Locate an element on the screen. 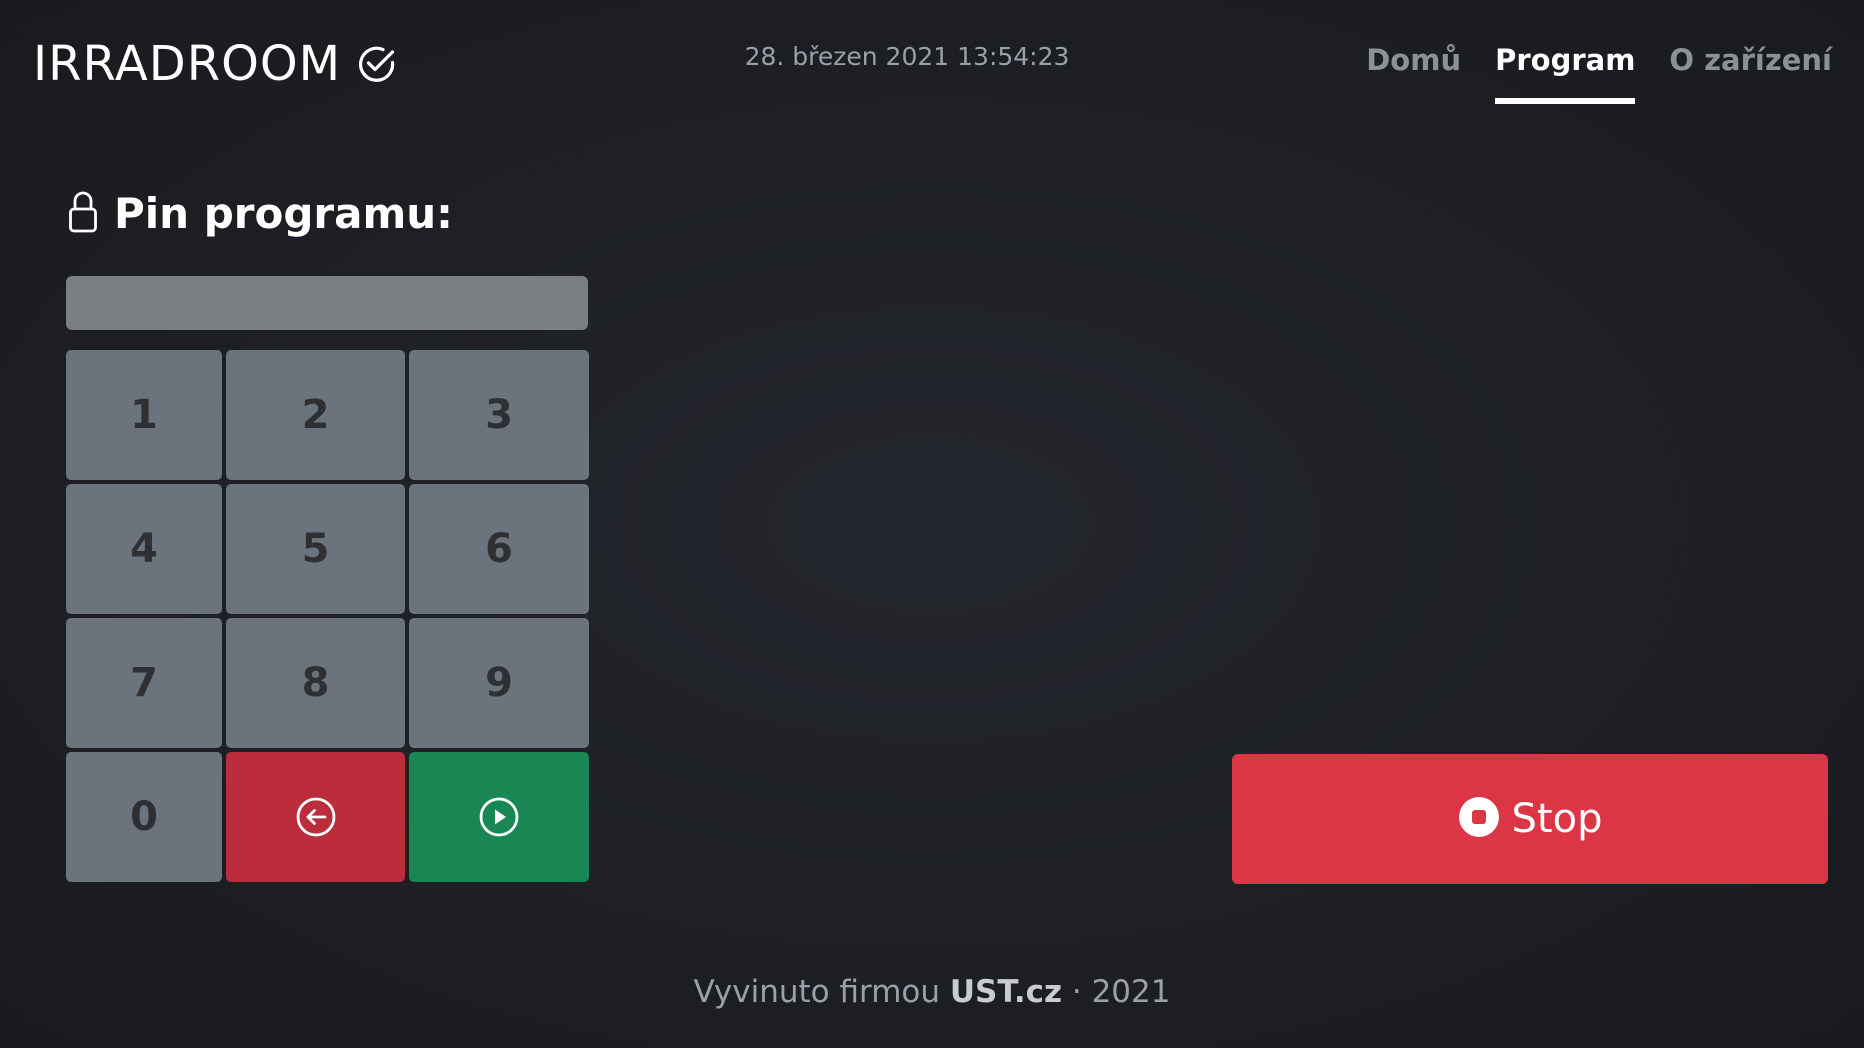 The height and width of the screenshot is (1048, 1864). arrow-left-circle-icon is located at coordinates (316, 817).